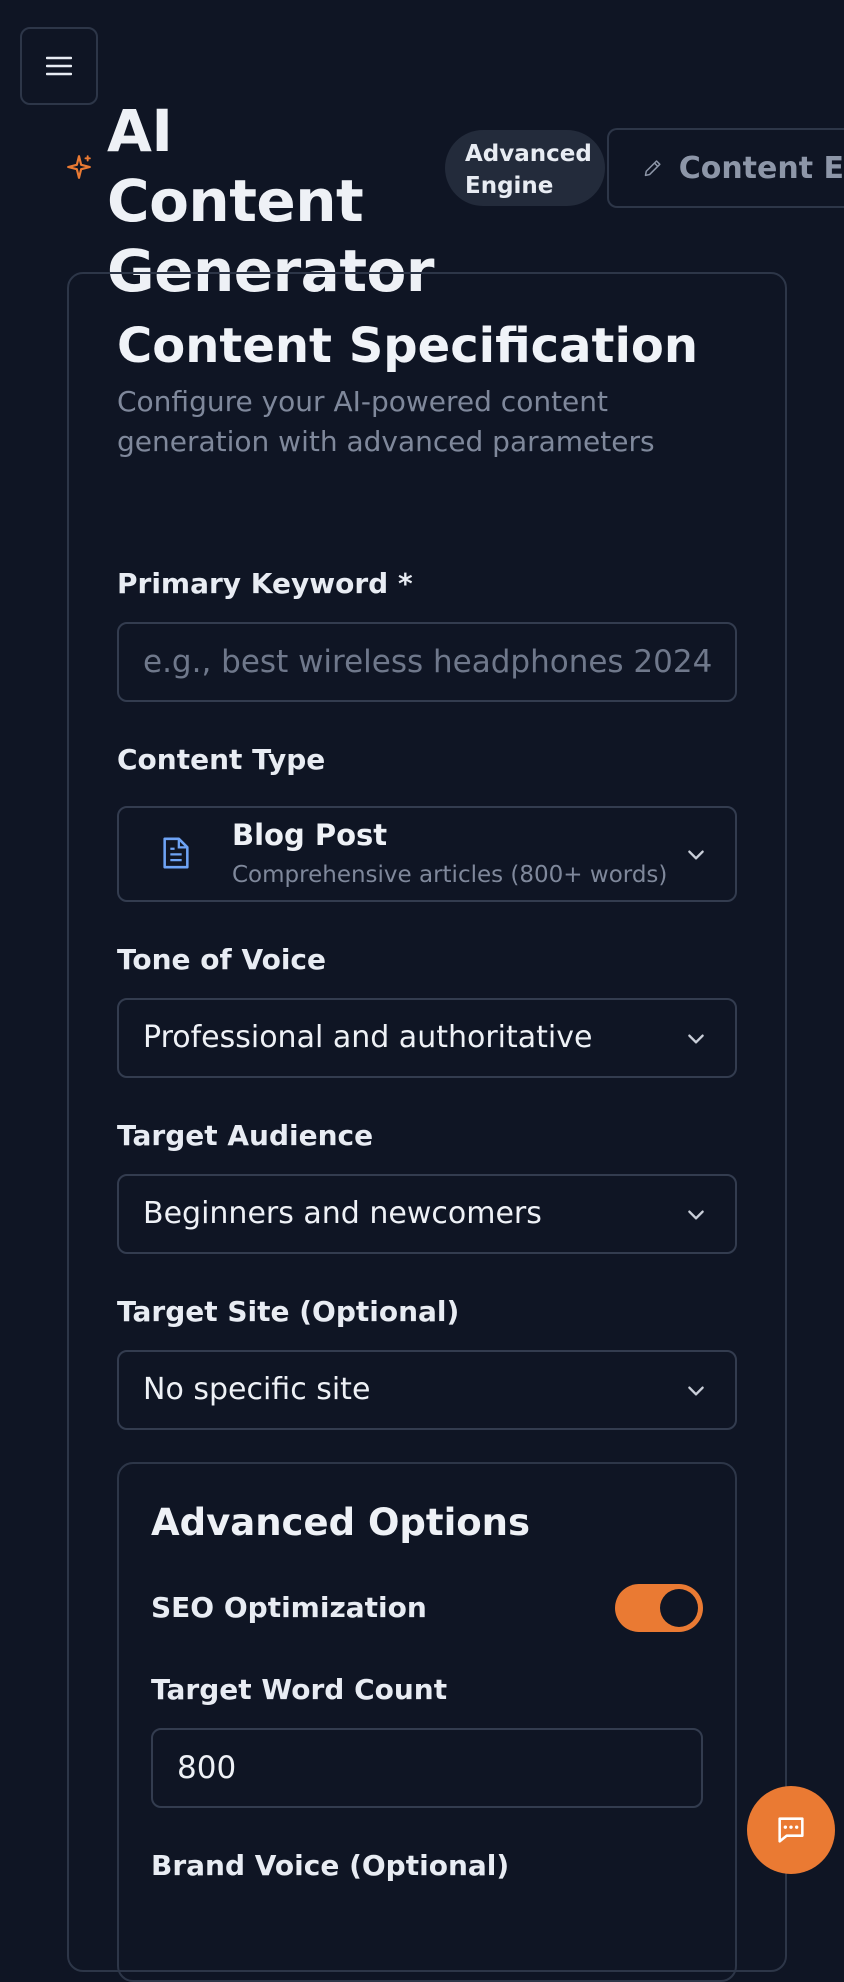 The width and height of the screenshot is (844, 1982). Describe the element at coordinates (299, 1689) in the screenshot. I see `word-count-label: Target Word Count` at that location.